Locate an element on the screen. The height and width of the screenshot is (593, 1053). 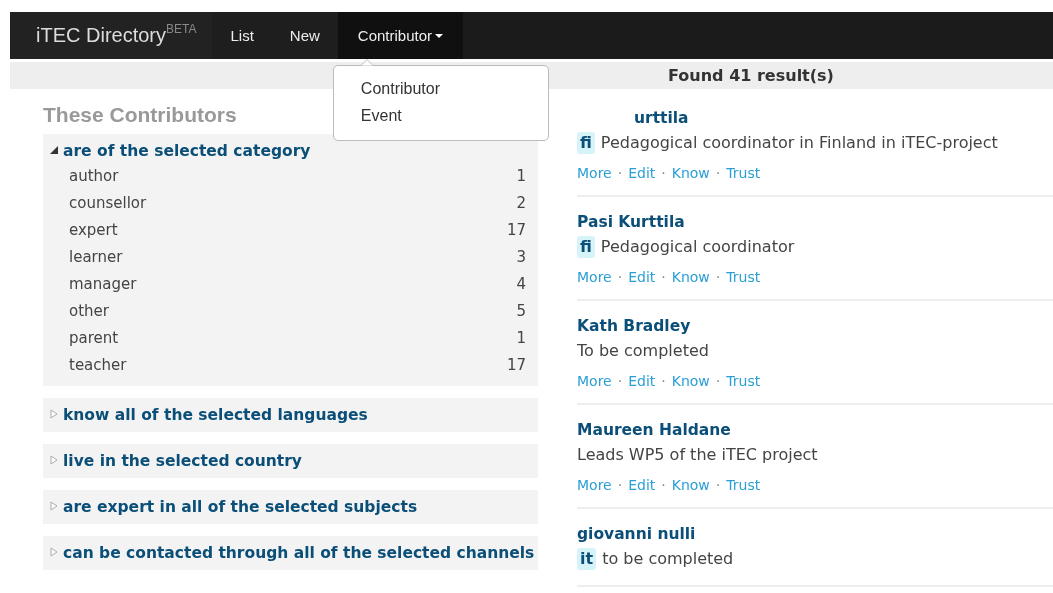
contributor-name: Kath Bradley is located at coordinates (634, 326).